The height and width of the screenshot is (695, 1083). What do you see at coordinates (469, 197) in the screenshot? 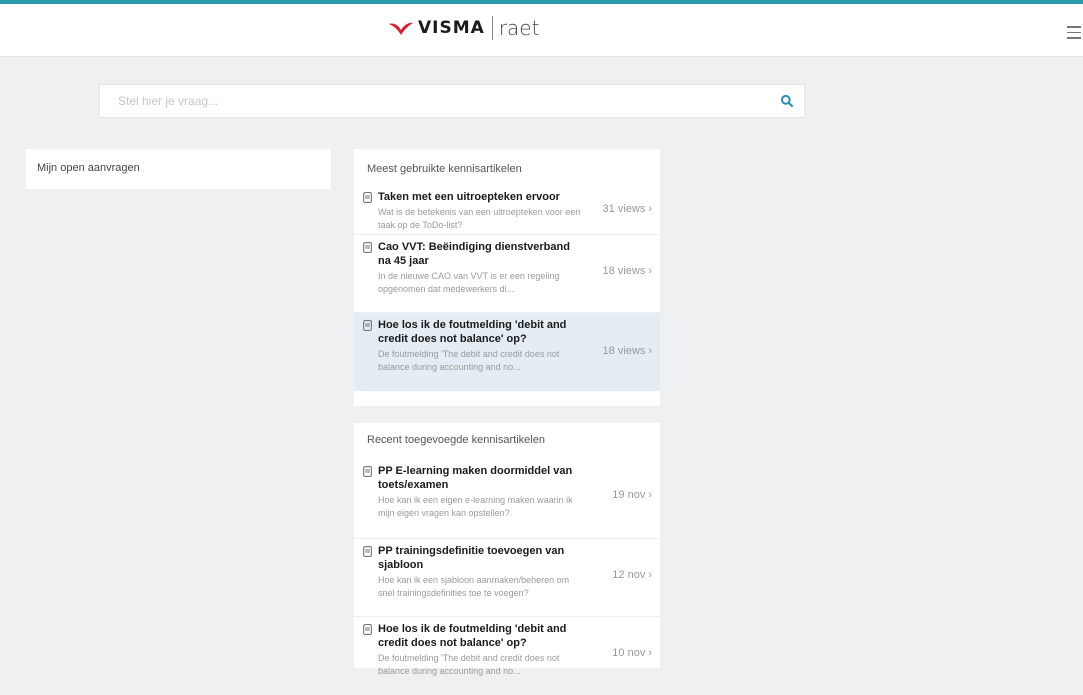
I see `article-title: Taken met een uitroepteken ervoor` at bounding box center [469, 197].